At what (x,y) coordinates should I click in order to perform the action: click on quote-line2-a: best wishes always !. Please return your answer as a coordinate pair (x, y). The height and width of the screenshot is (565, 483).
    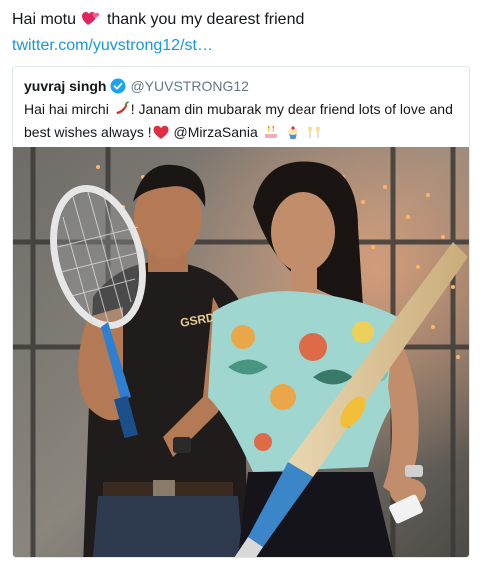
    Looking at the image, I should click on (88, 132).